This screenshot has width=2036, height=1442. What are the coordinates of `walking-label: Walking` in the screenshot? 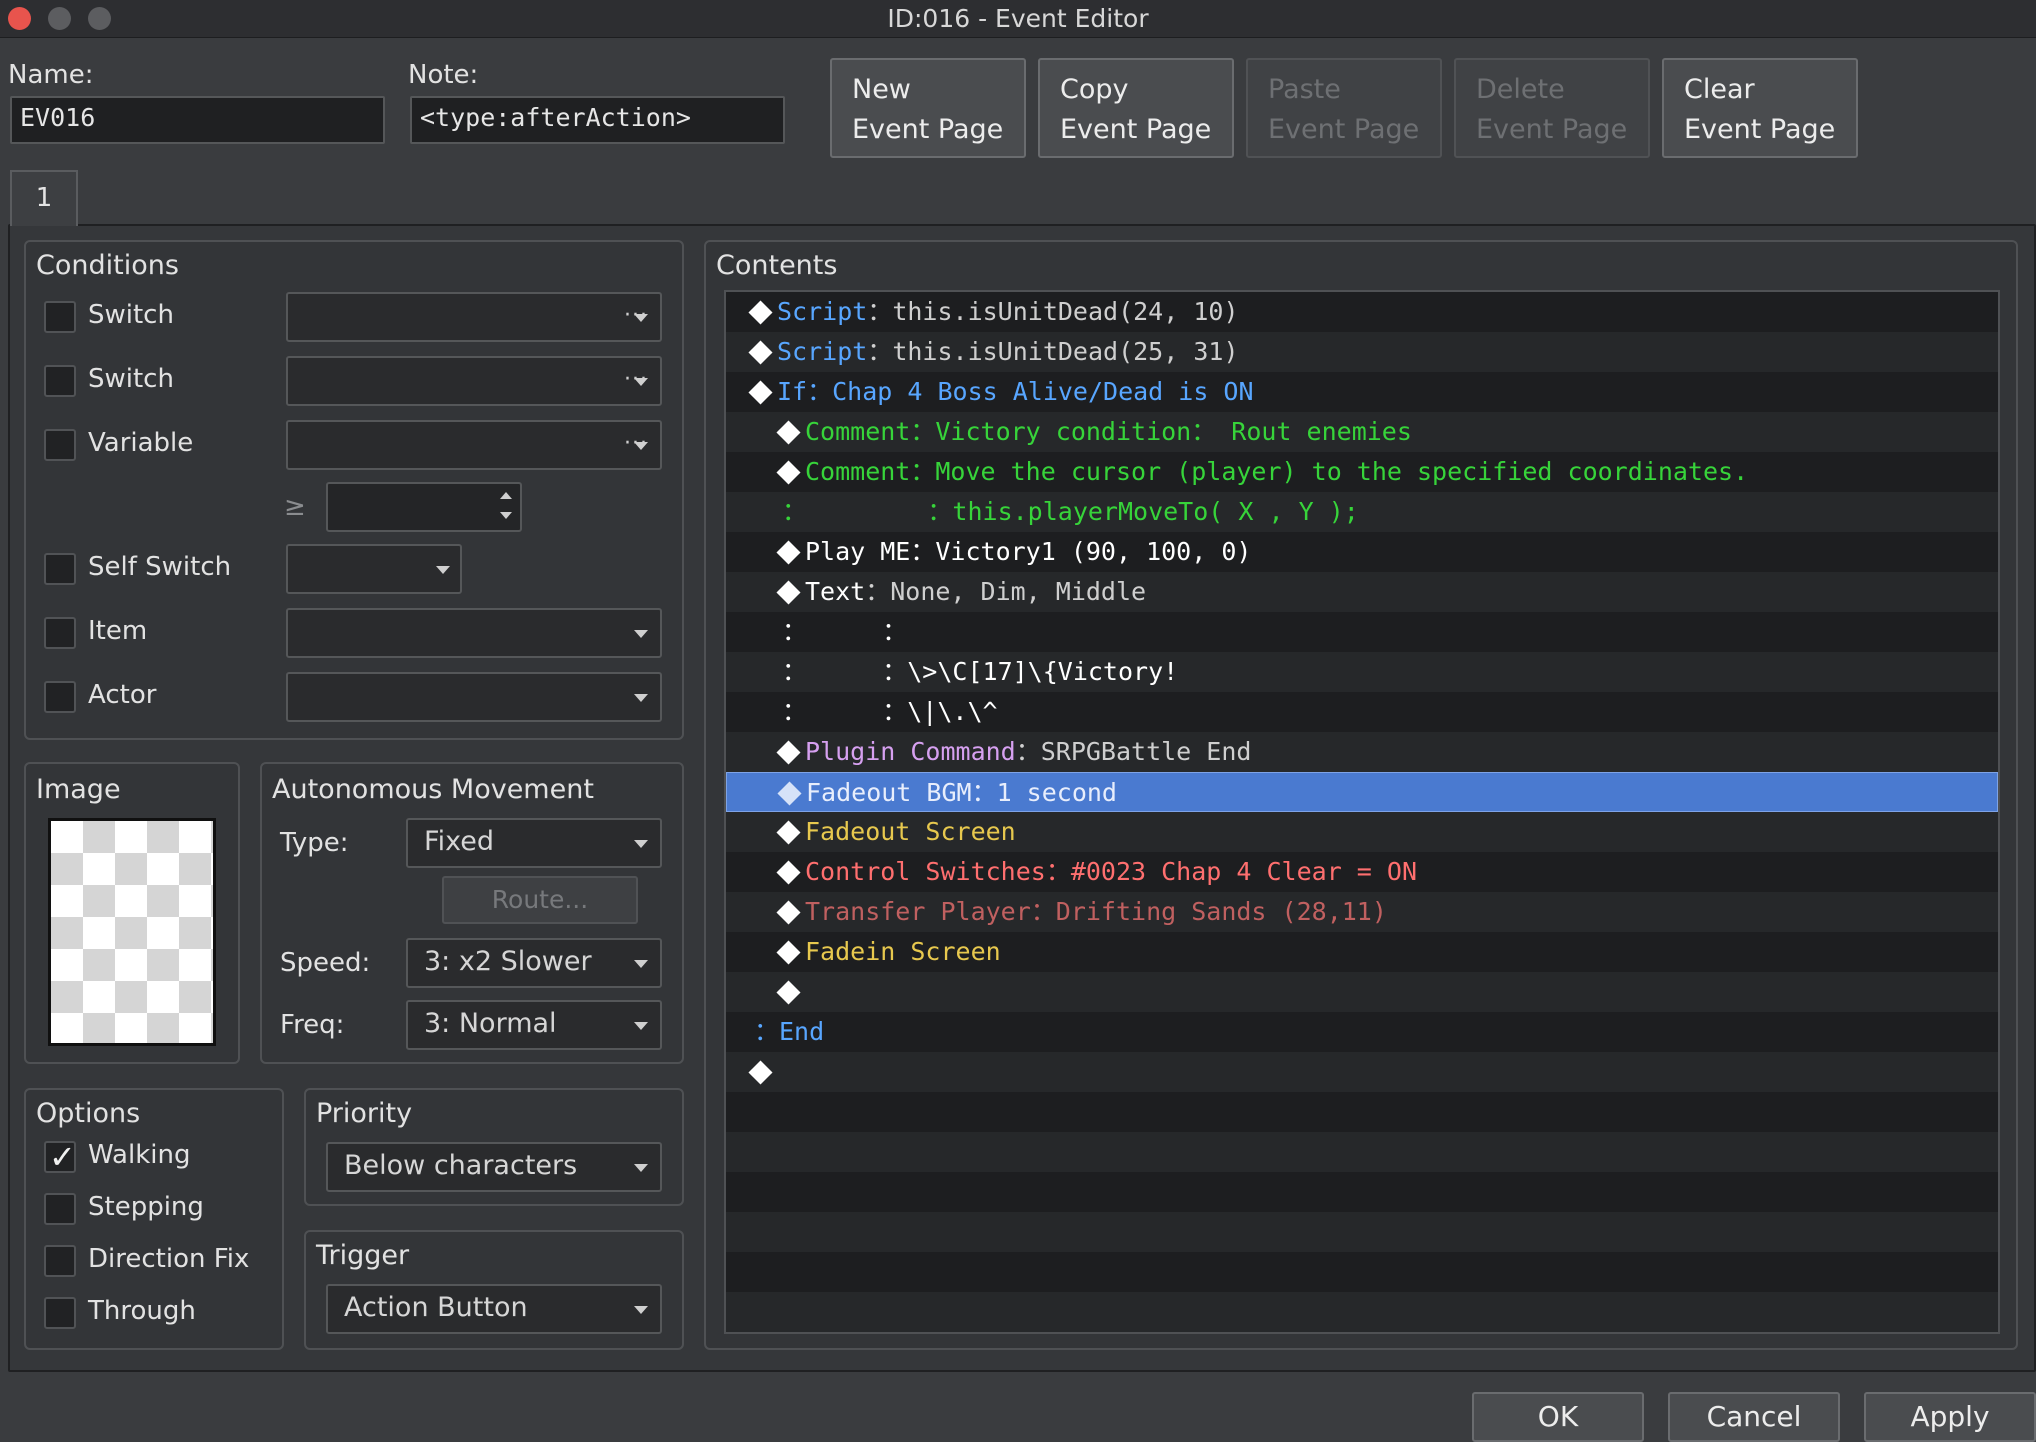 It's located at (139, 1155).